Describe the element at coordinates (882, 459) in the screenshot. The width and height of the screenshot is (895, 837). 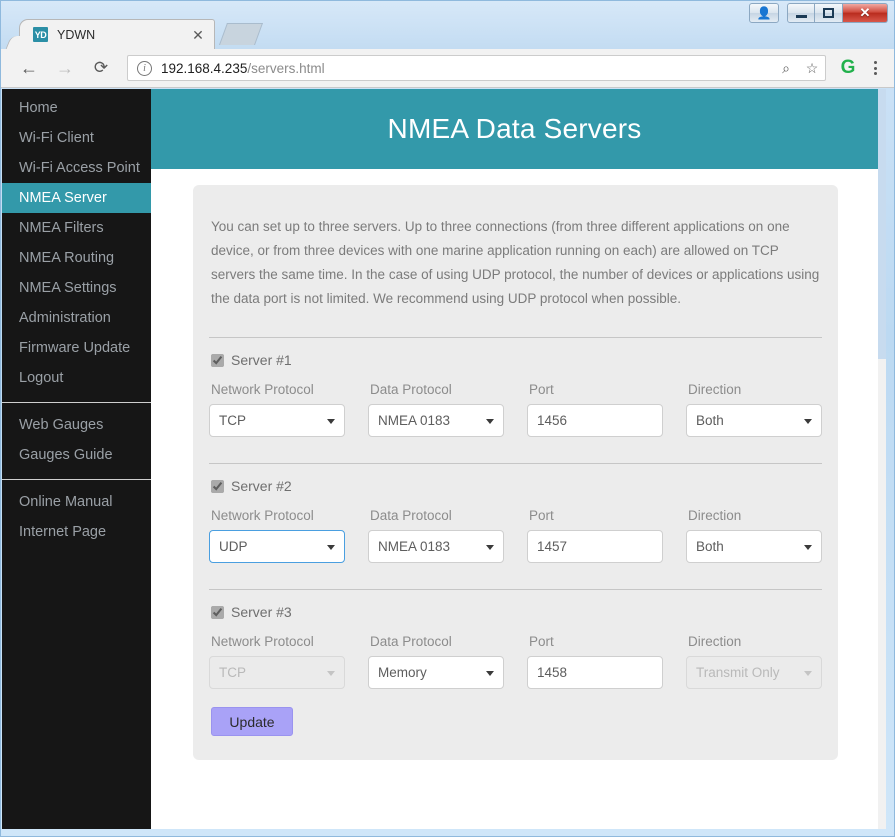
I see `page-scrollbar` at that location.